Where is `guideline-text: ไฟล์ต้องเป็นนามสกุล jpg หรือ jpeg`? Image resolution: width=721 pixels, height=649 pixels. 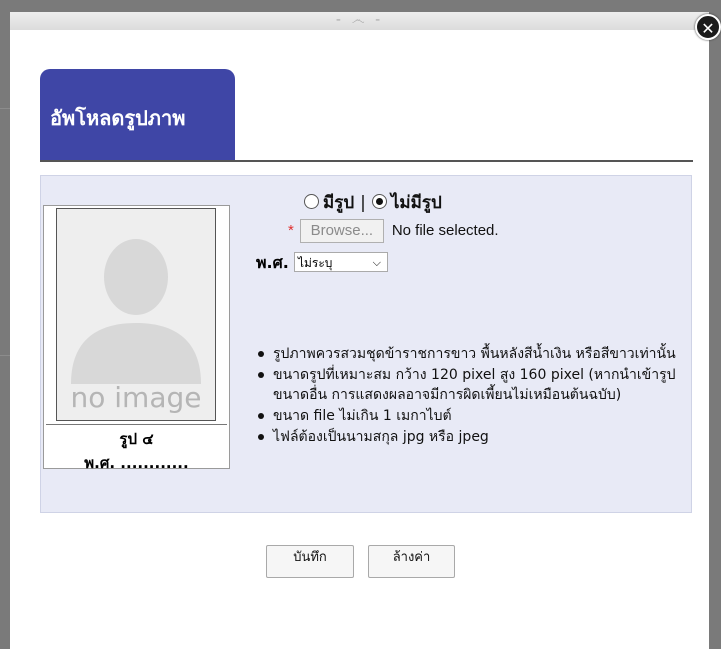
guideline-text: ไฟล์ต้องเป็นนามสกุล jpg หรือ jpeg is located at coordinates (381, 437).